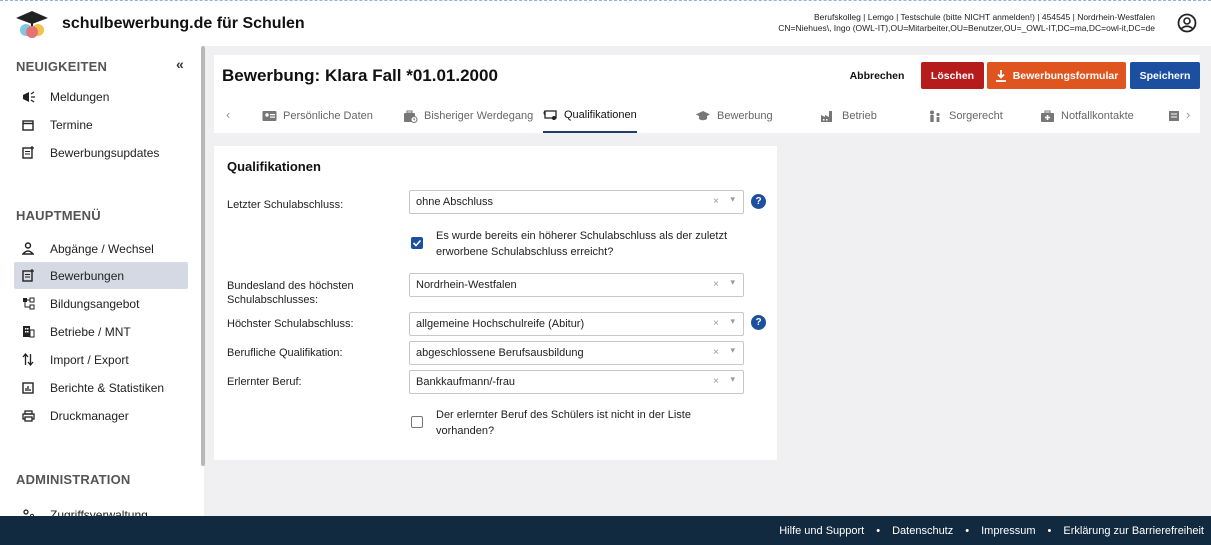 The width and height of the screenshot is (1211, 545). I want to click on tab-bisheriger-werdegang: Bisheriger Werdegang, so click(468, 116).